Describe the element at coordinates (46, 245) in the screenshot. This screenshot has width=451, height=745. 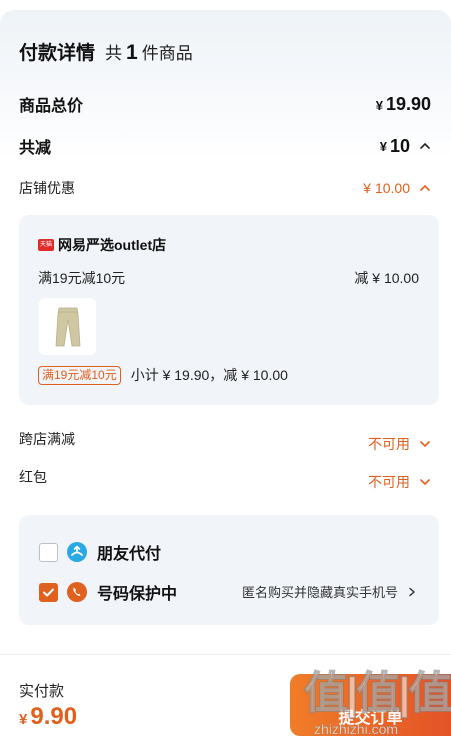
I see `tmall-badge-icon: 天猫` at that location.